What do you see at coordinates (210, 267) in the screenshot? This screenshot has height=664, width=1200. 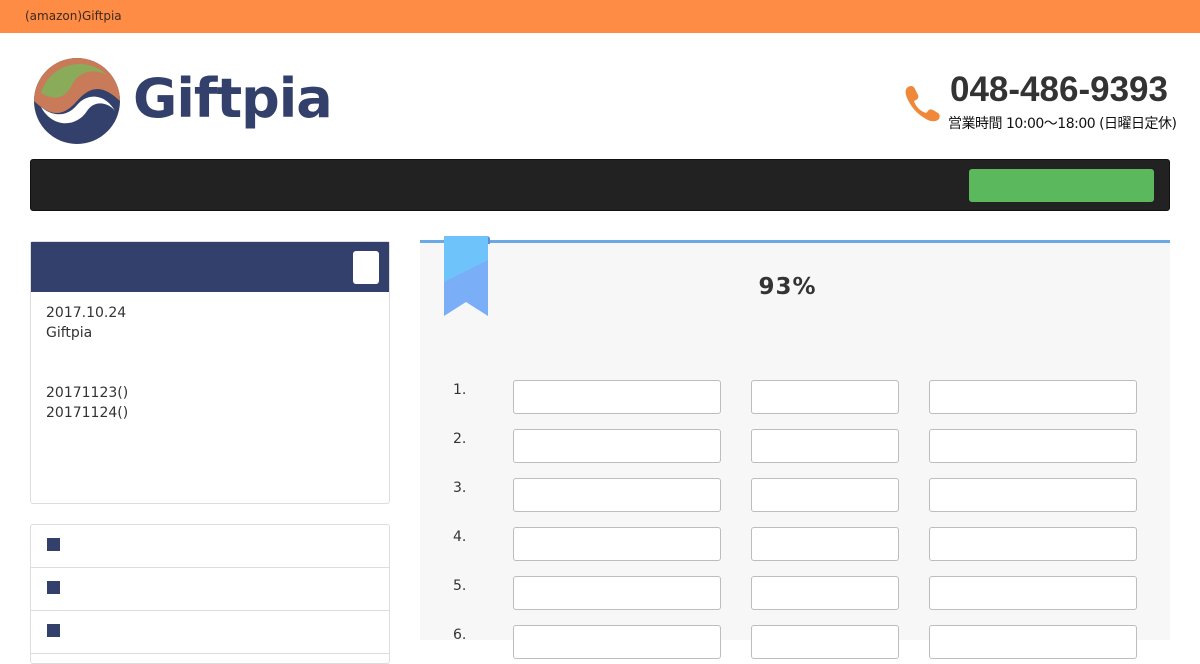 I see `sidebar-panel-header` at bounding box center [210, 267].